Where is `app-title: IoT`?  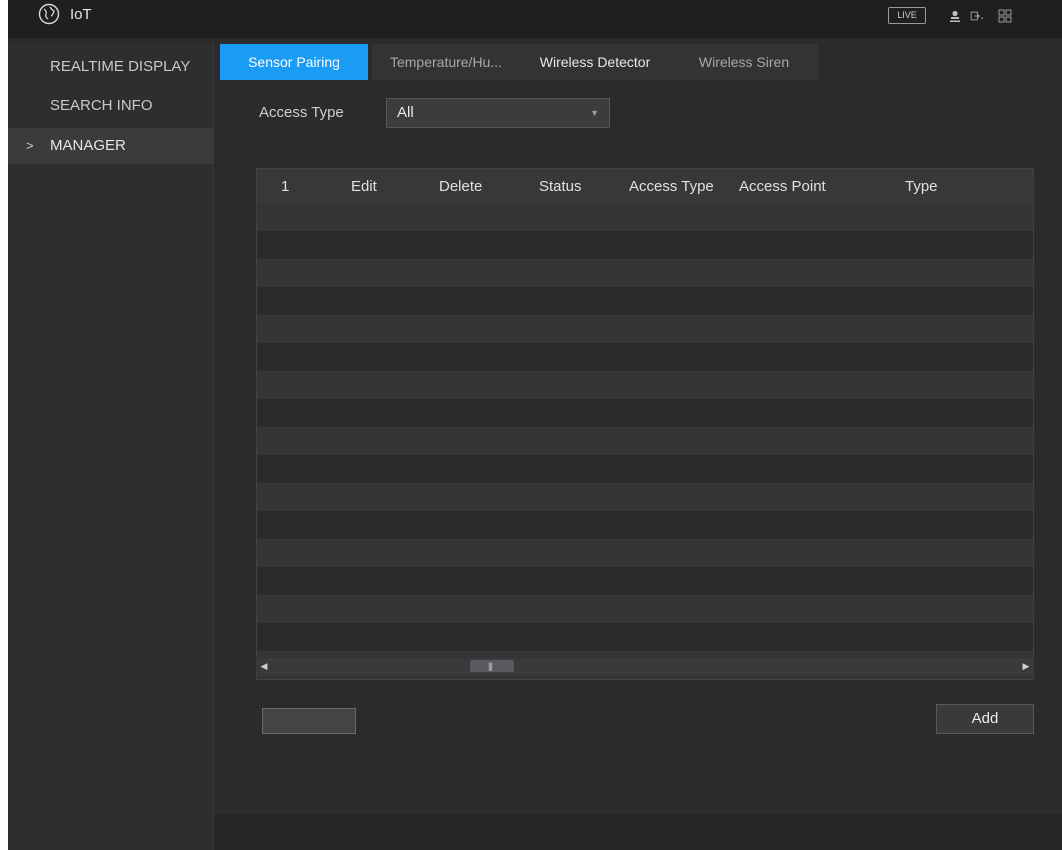
app-title: IoT is located at coordinates (81, 14).